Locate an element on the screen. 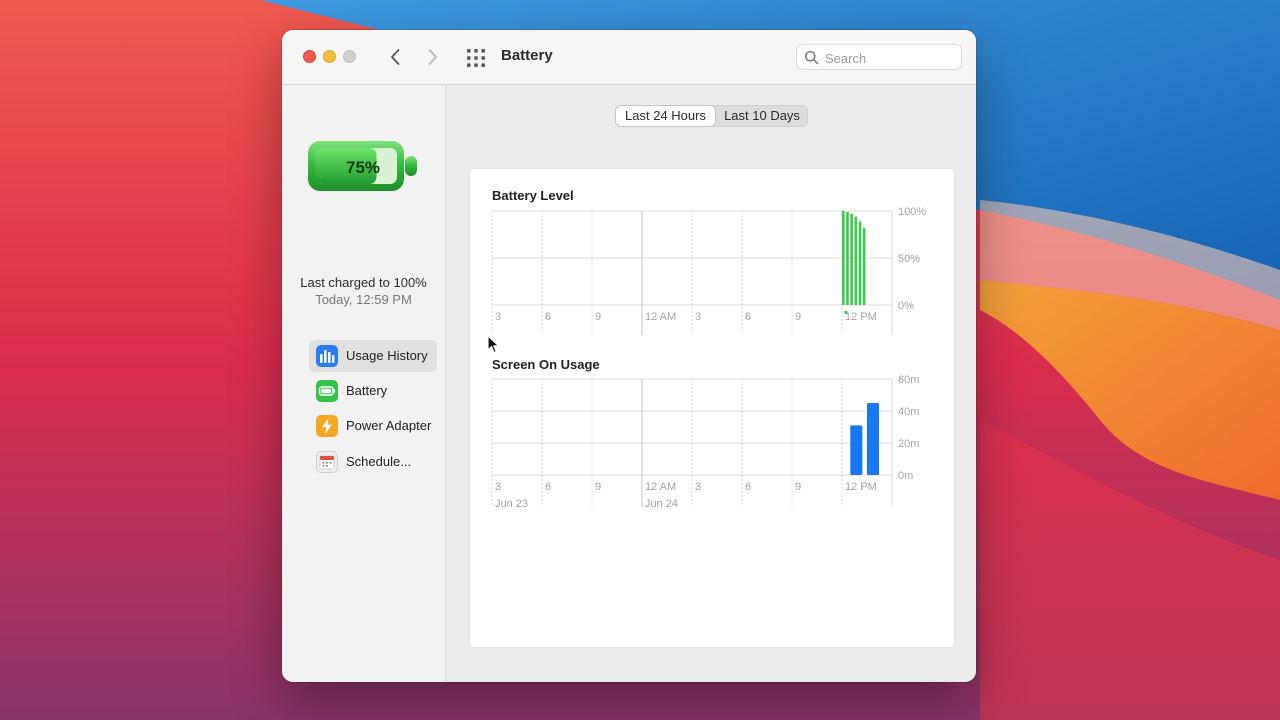 Image resolution: width=1280 pixels, height=720 pixels. search-field is located at coordinates (879, 57).